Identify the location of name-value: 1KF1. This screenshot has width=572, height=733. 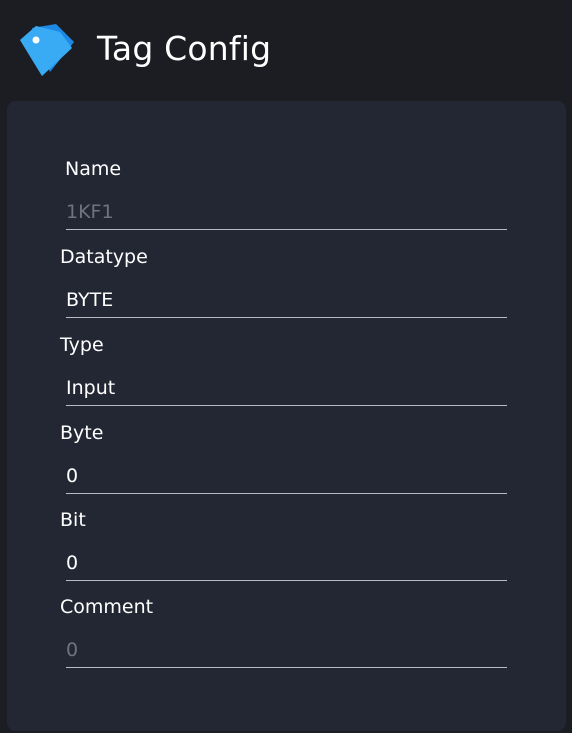
(90, 212).